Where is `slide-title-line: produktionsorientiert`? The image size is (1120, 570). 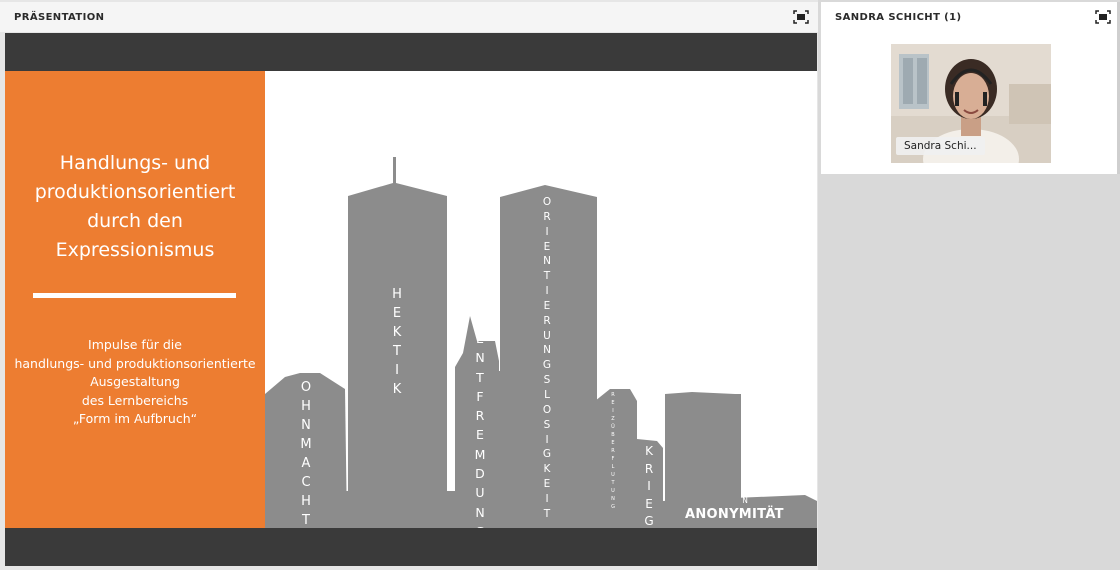
slide-title-line: produktionsorientiert is located at coordinates (135, 192).